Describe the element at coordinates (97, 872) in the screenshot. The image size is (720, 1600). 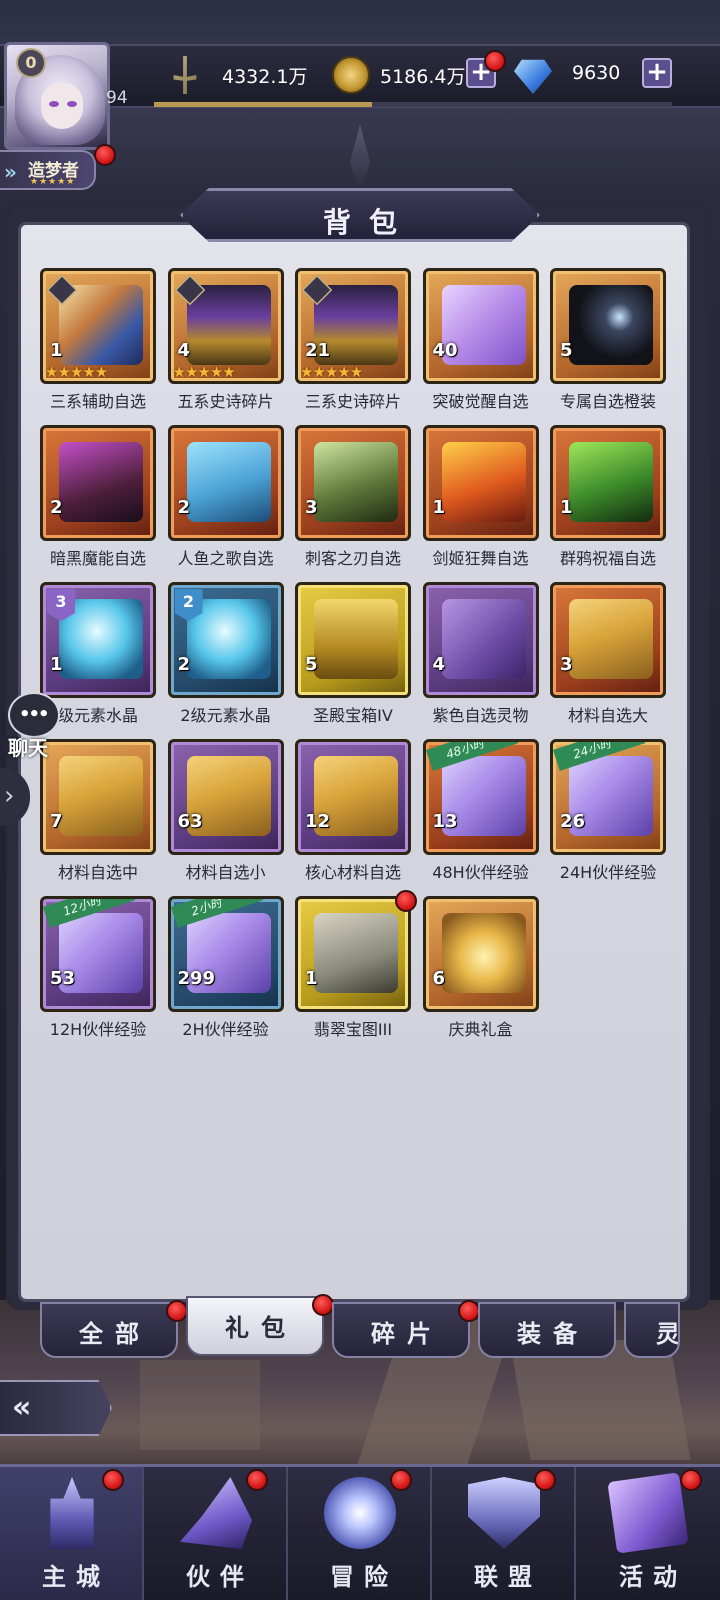
I see `item-name: 材料自选中` at that location.